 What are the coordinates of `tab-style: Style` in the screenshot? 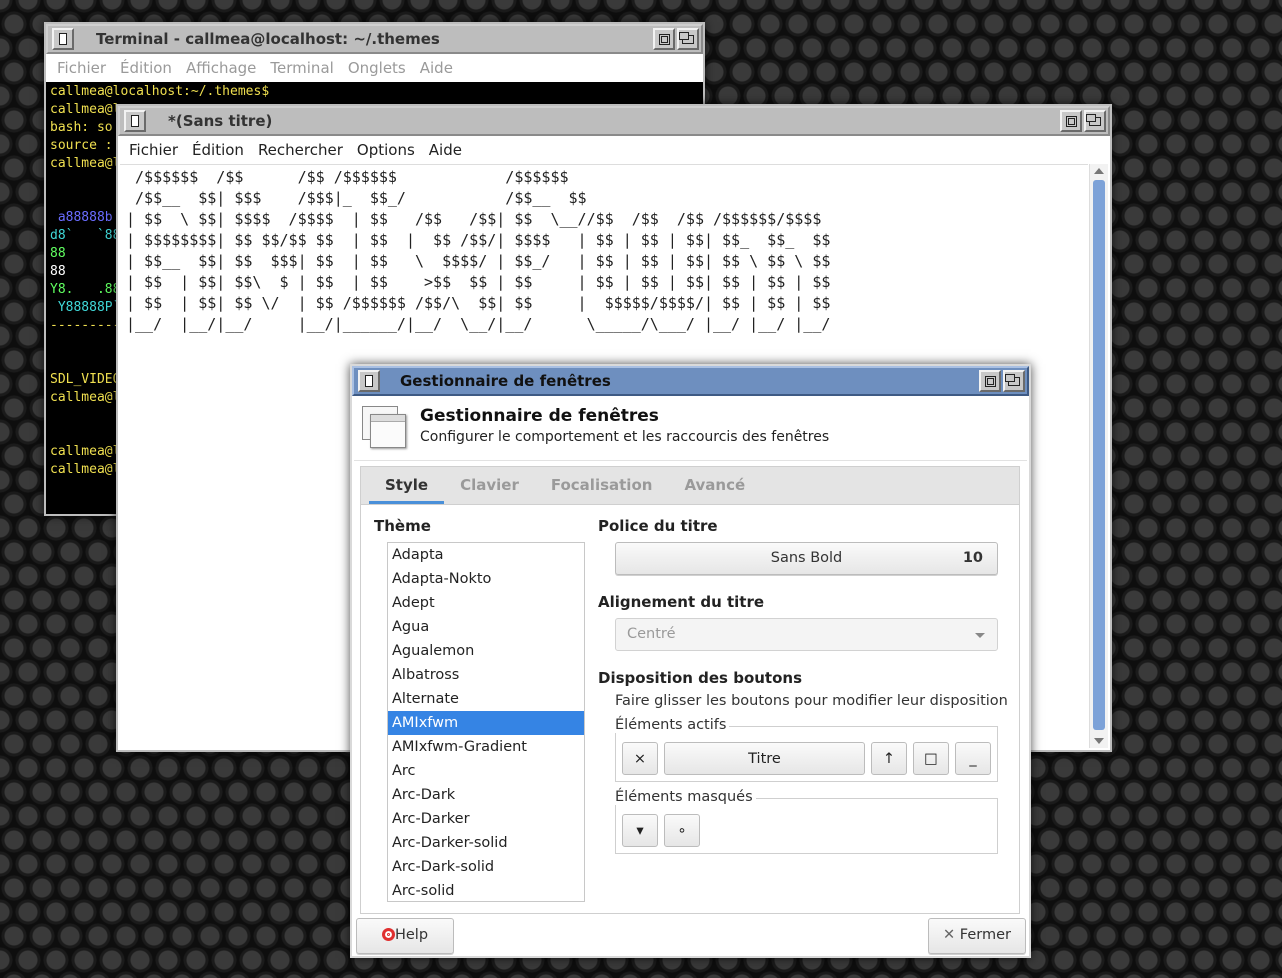 It's located at (407, 485).